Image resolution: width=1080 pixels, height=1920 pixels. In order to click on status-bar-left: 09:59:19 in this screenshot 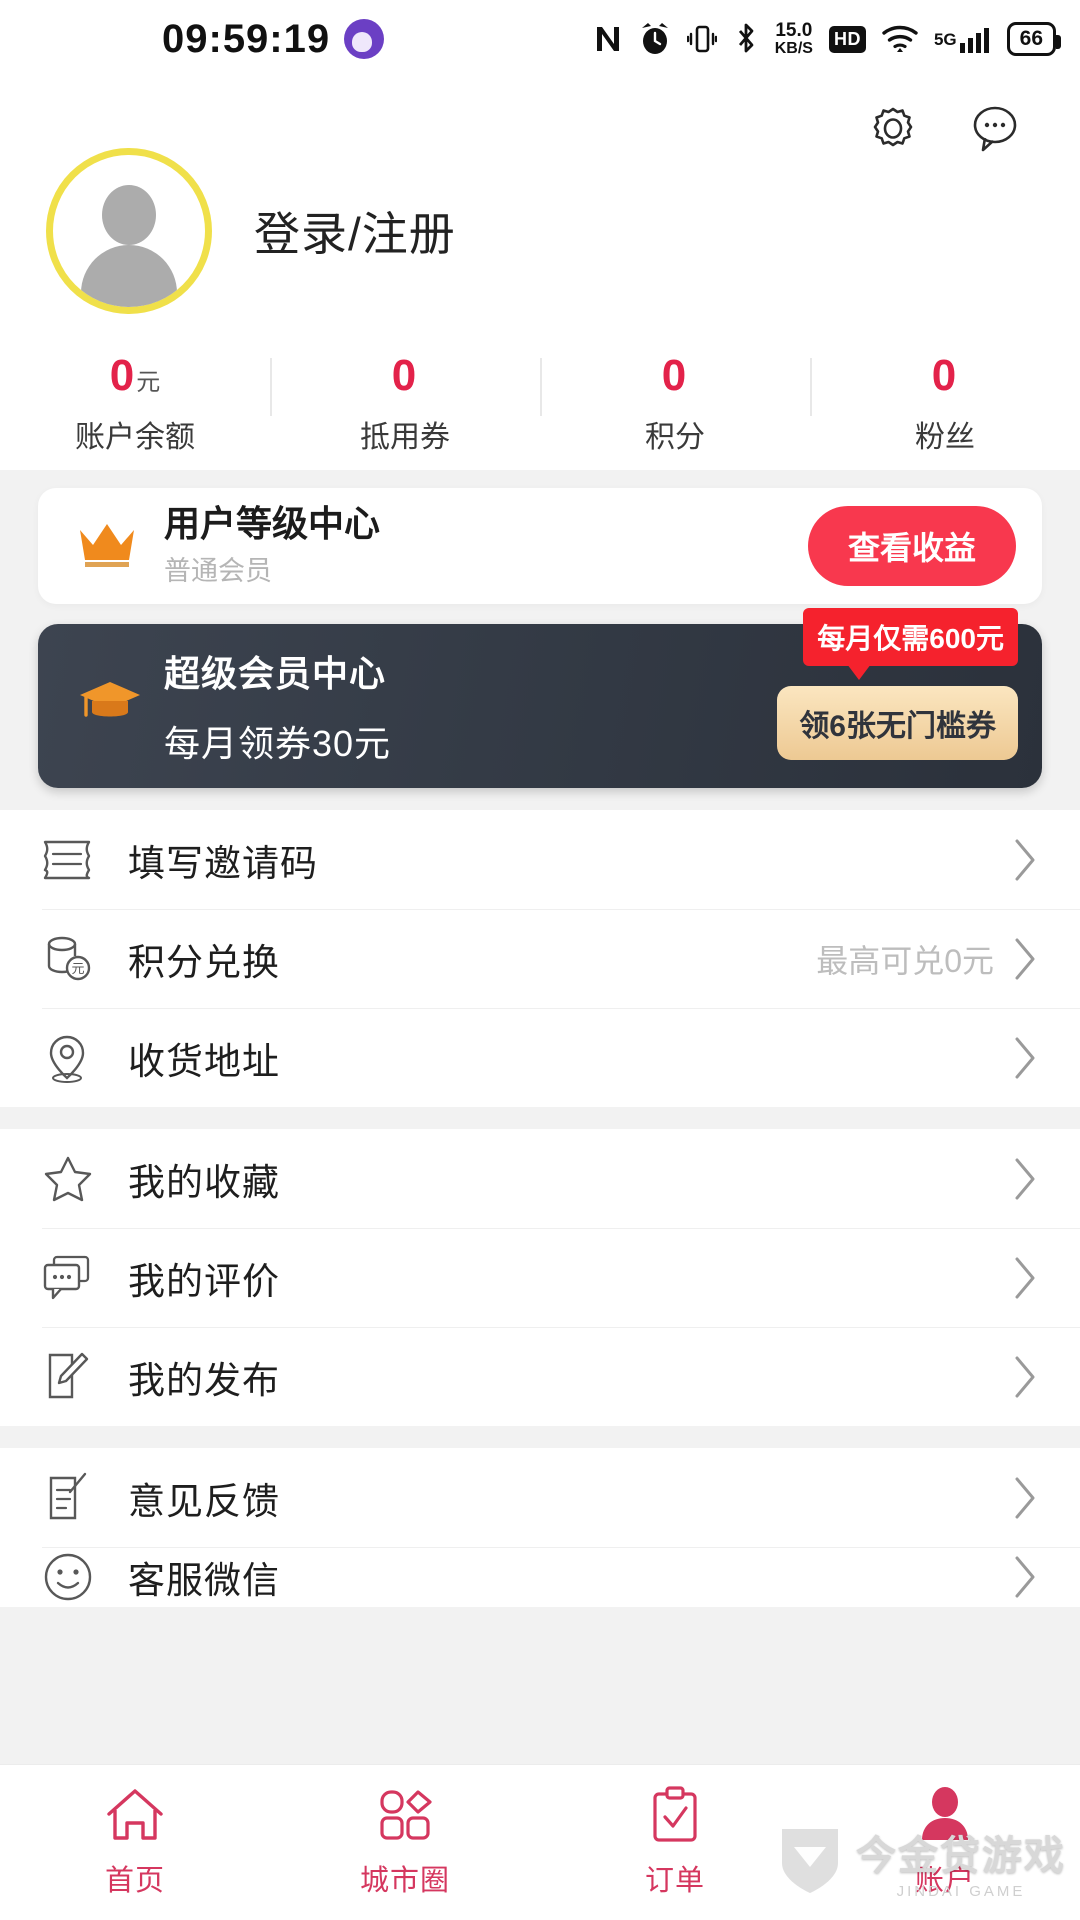, I will do `click(273, 39)`.